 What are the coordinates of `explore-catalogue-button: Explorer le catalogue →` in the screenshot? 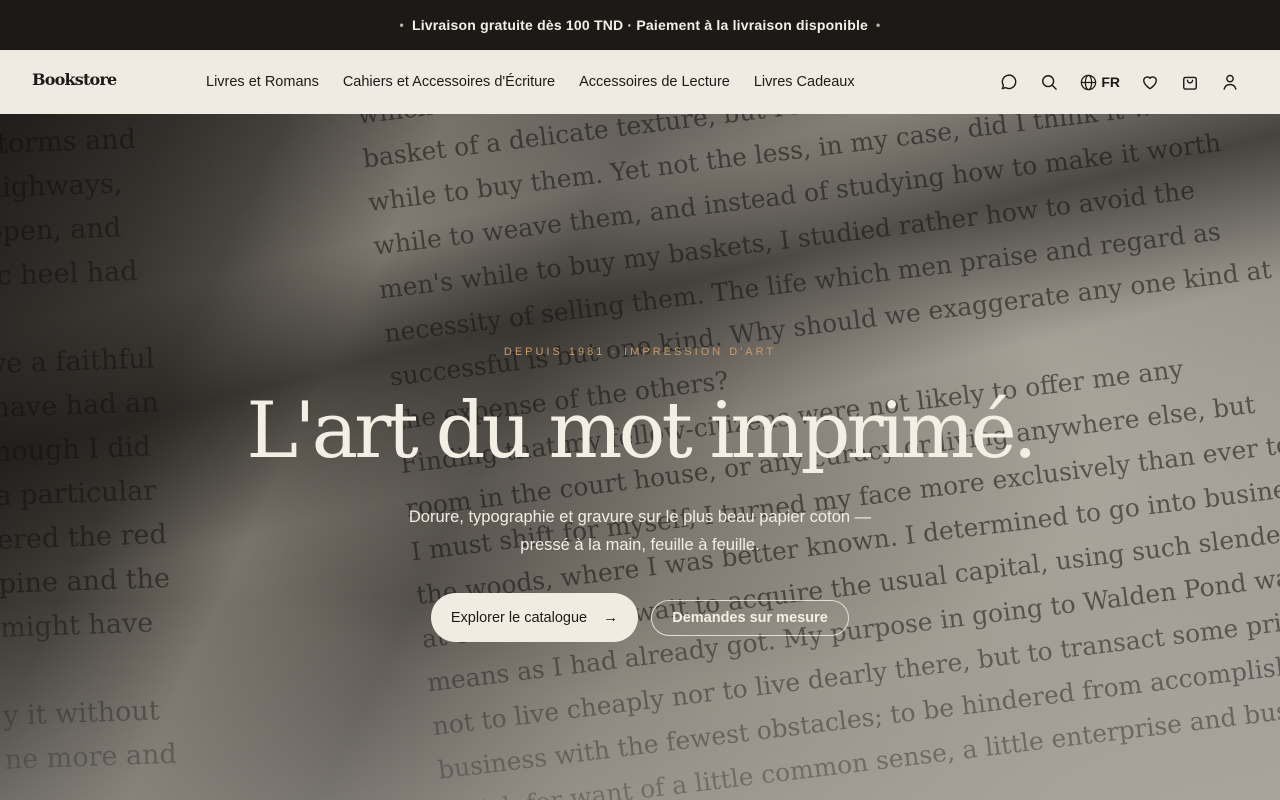 It's located at (534, 617).